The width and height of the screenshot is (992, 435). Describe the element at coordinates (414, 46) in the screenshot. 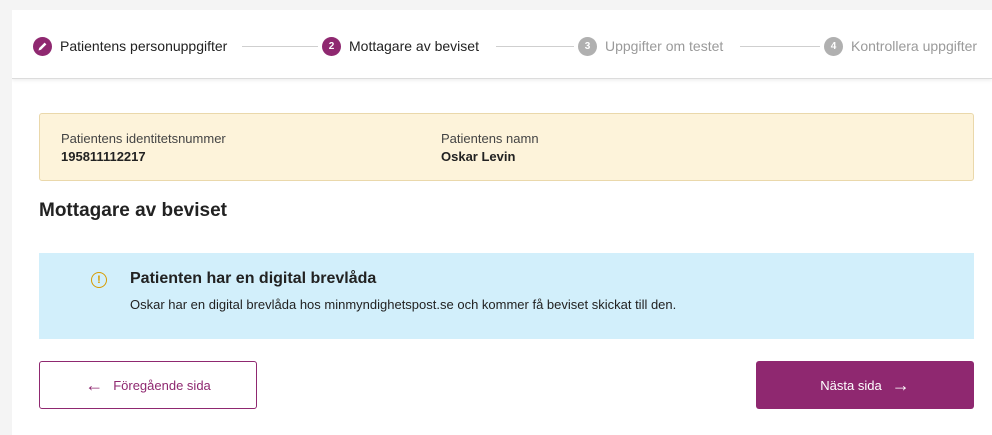

I see `step-label: Mottagare av beviset` at that location.